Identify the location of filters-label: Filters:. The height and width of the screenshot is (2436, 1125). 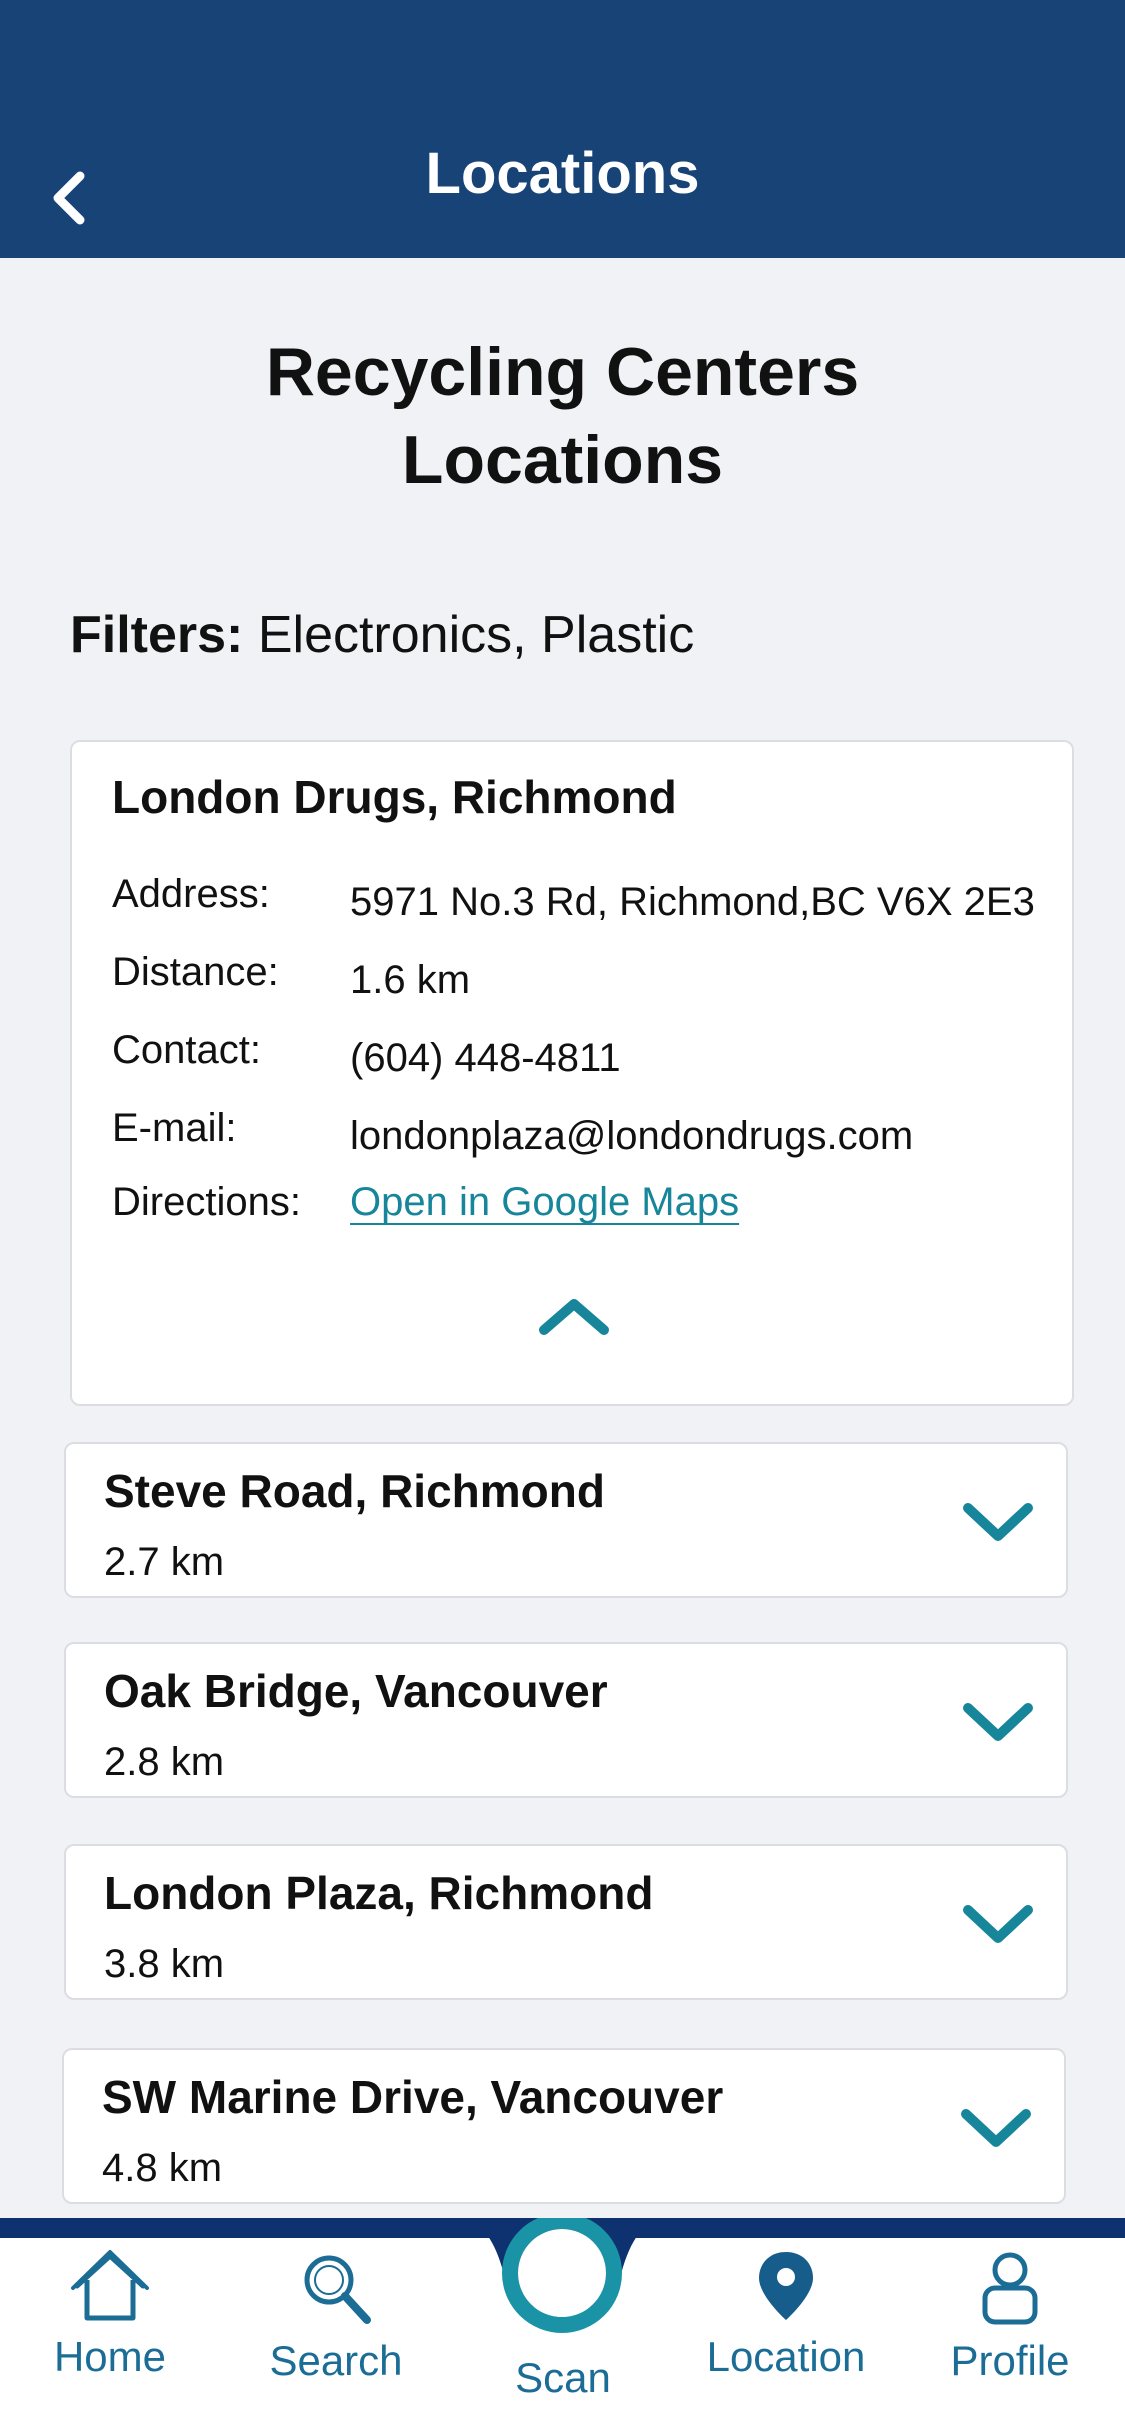
(157, 635).